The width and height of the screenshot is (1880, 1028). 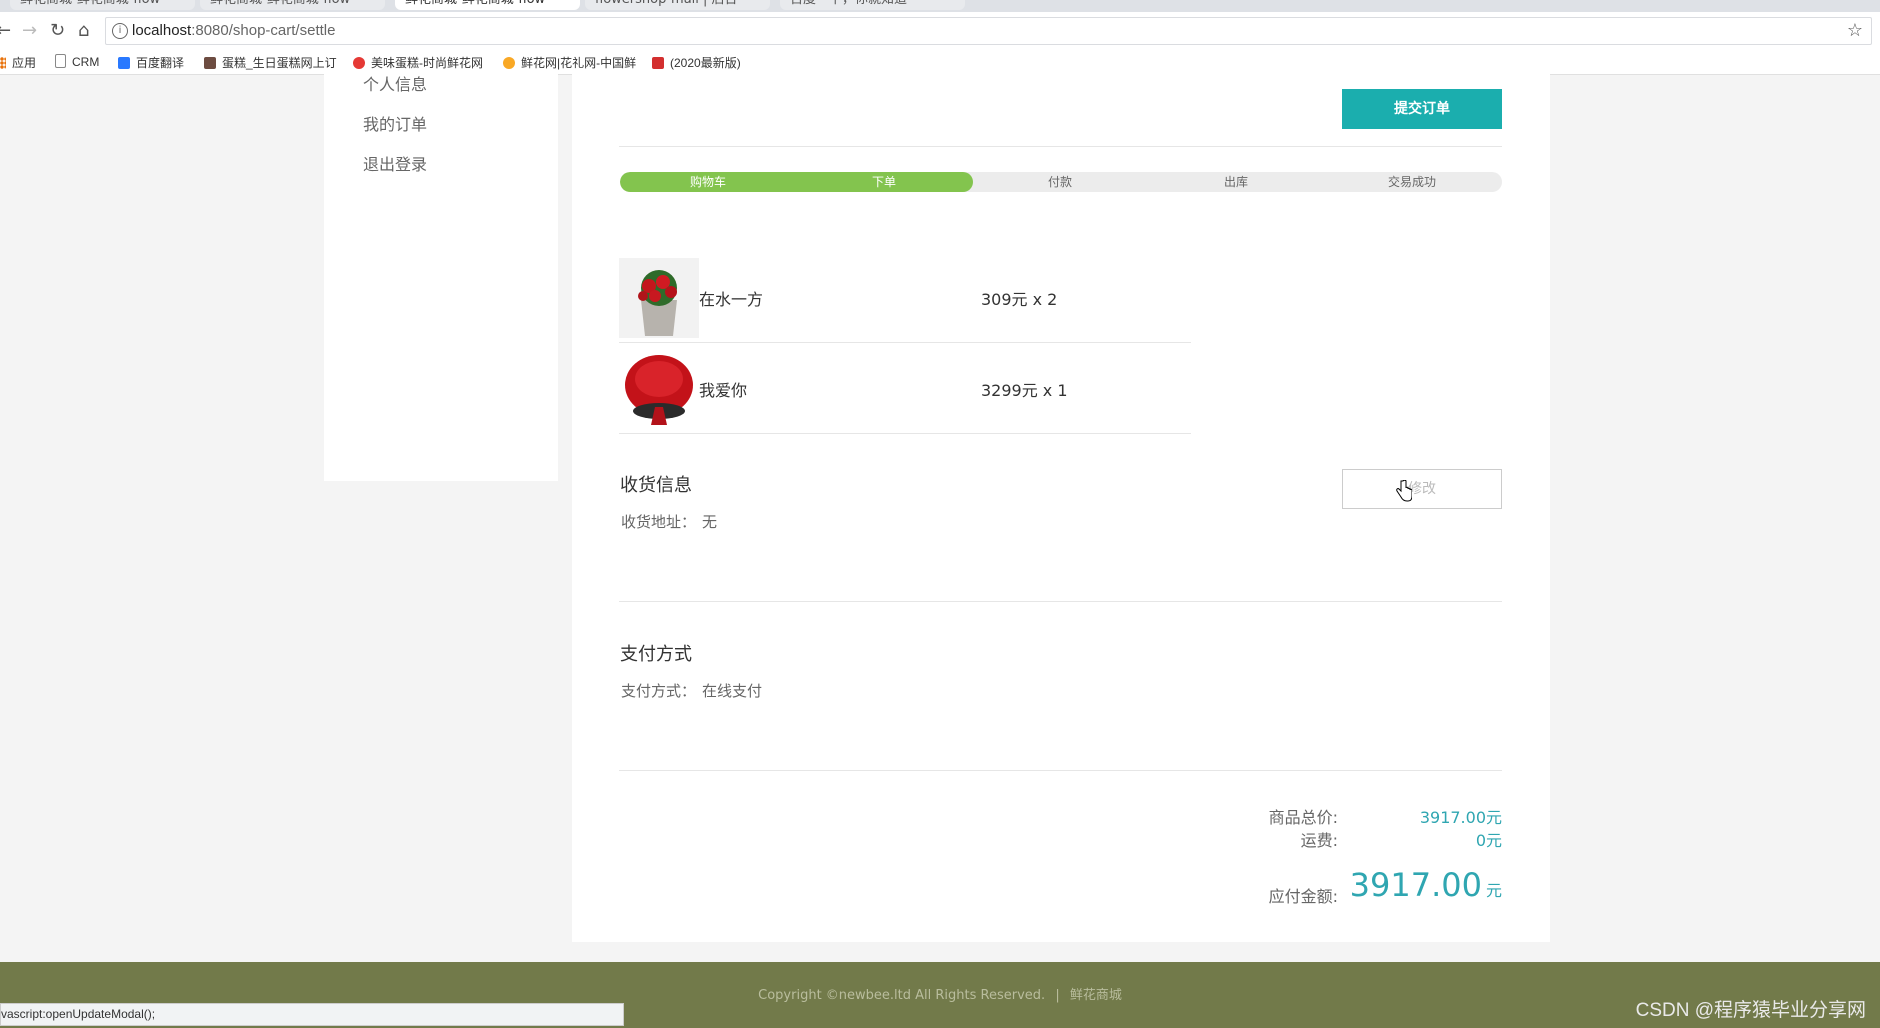 I want to click on shipping-fee-label: 运费:, so click(x=1319, y=840).